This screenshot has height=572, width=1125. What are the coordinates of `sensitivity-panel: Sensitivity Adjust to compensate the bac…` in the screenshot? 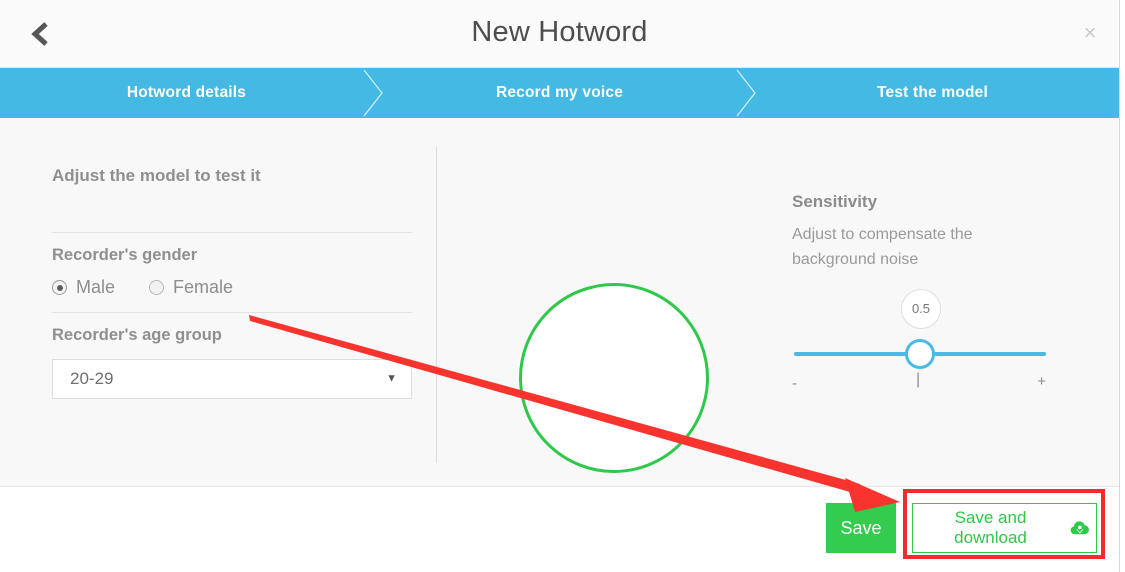 It's located at (932, 254).